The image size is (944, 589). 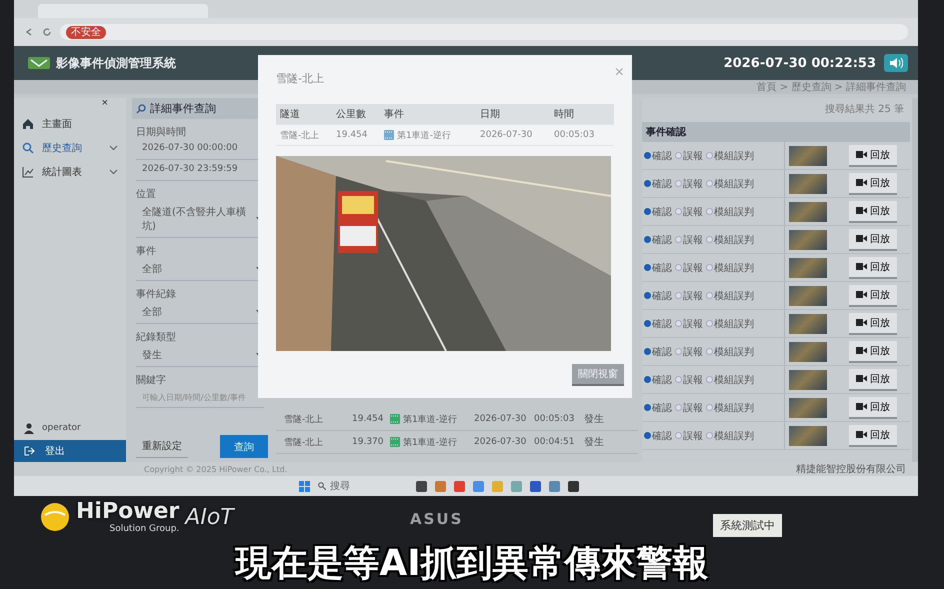 I want to click on scrollbar, so click(x=914, y=280).